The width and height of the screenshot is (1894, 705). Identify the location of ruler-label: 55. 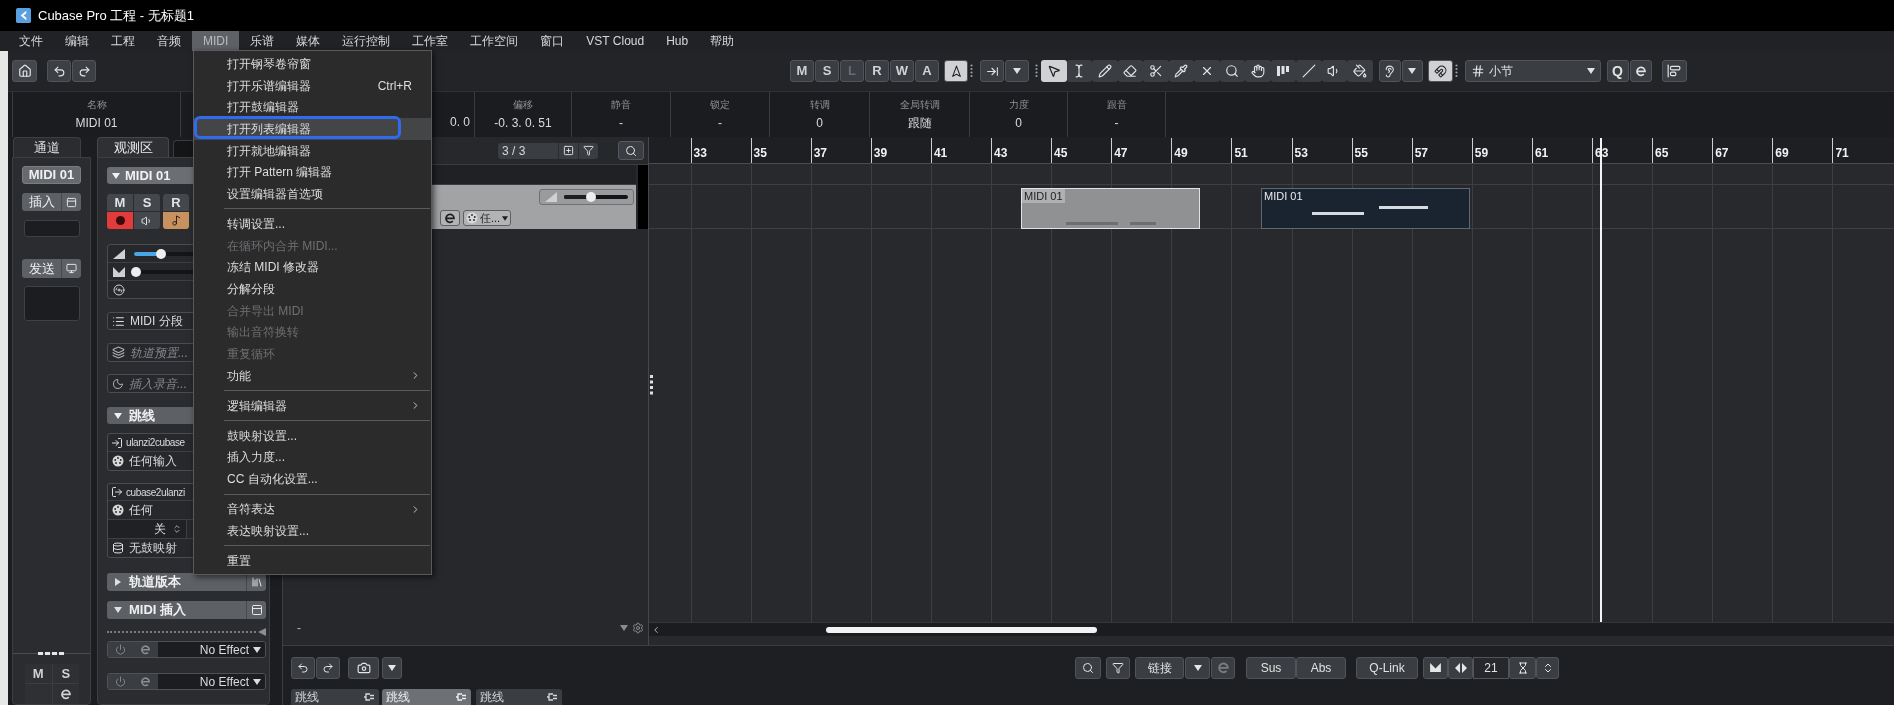
(1361, 153).